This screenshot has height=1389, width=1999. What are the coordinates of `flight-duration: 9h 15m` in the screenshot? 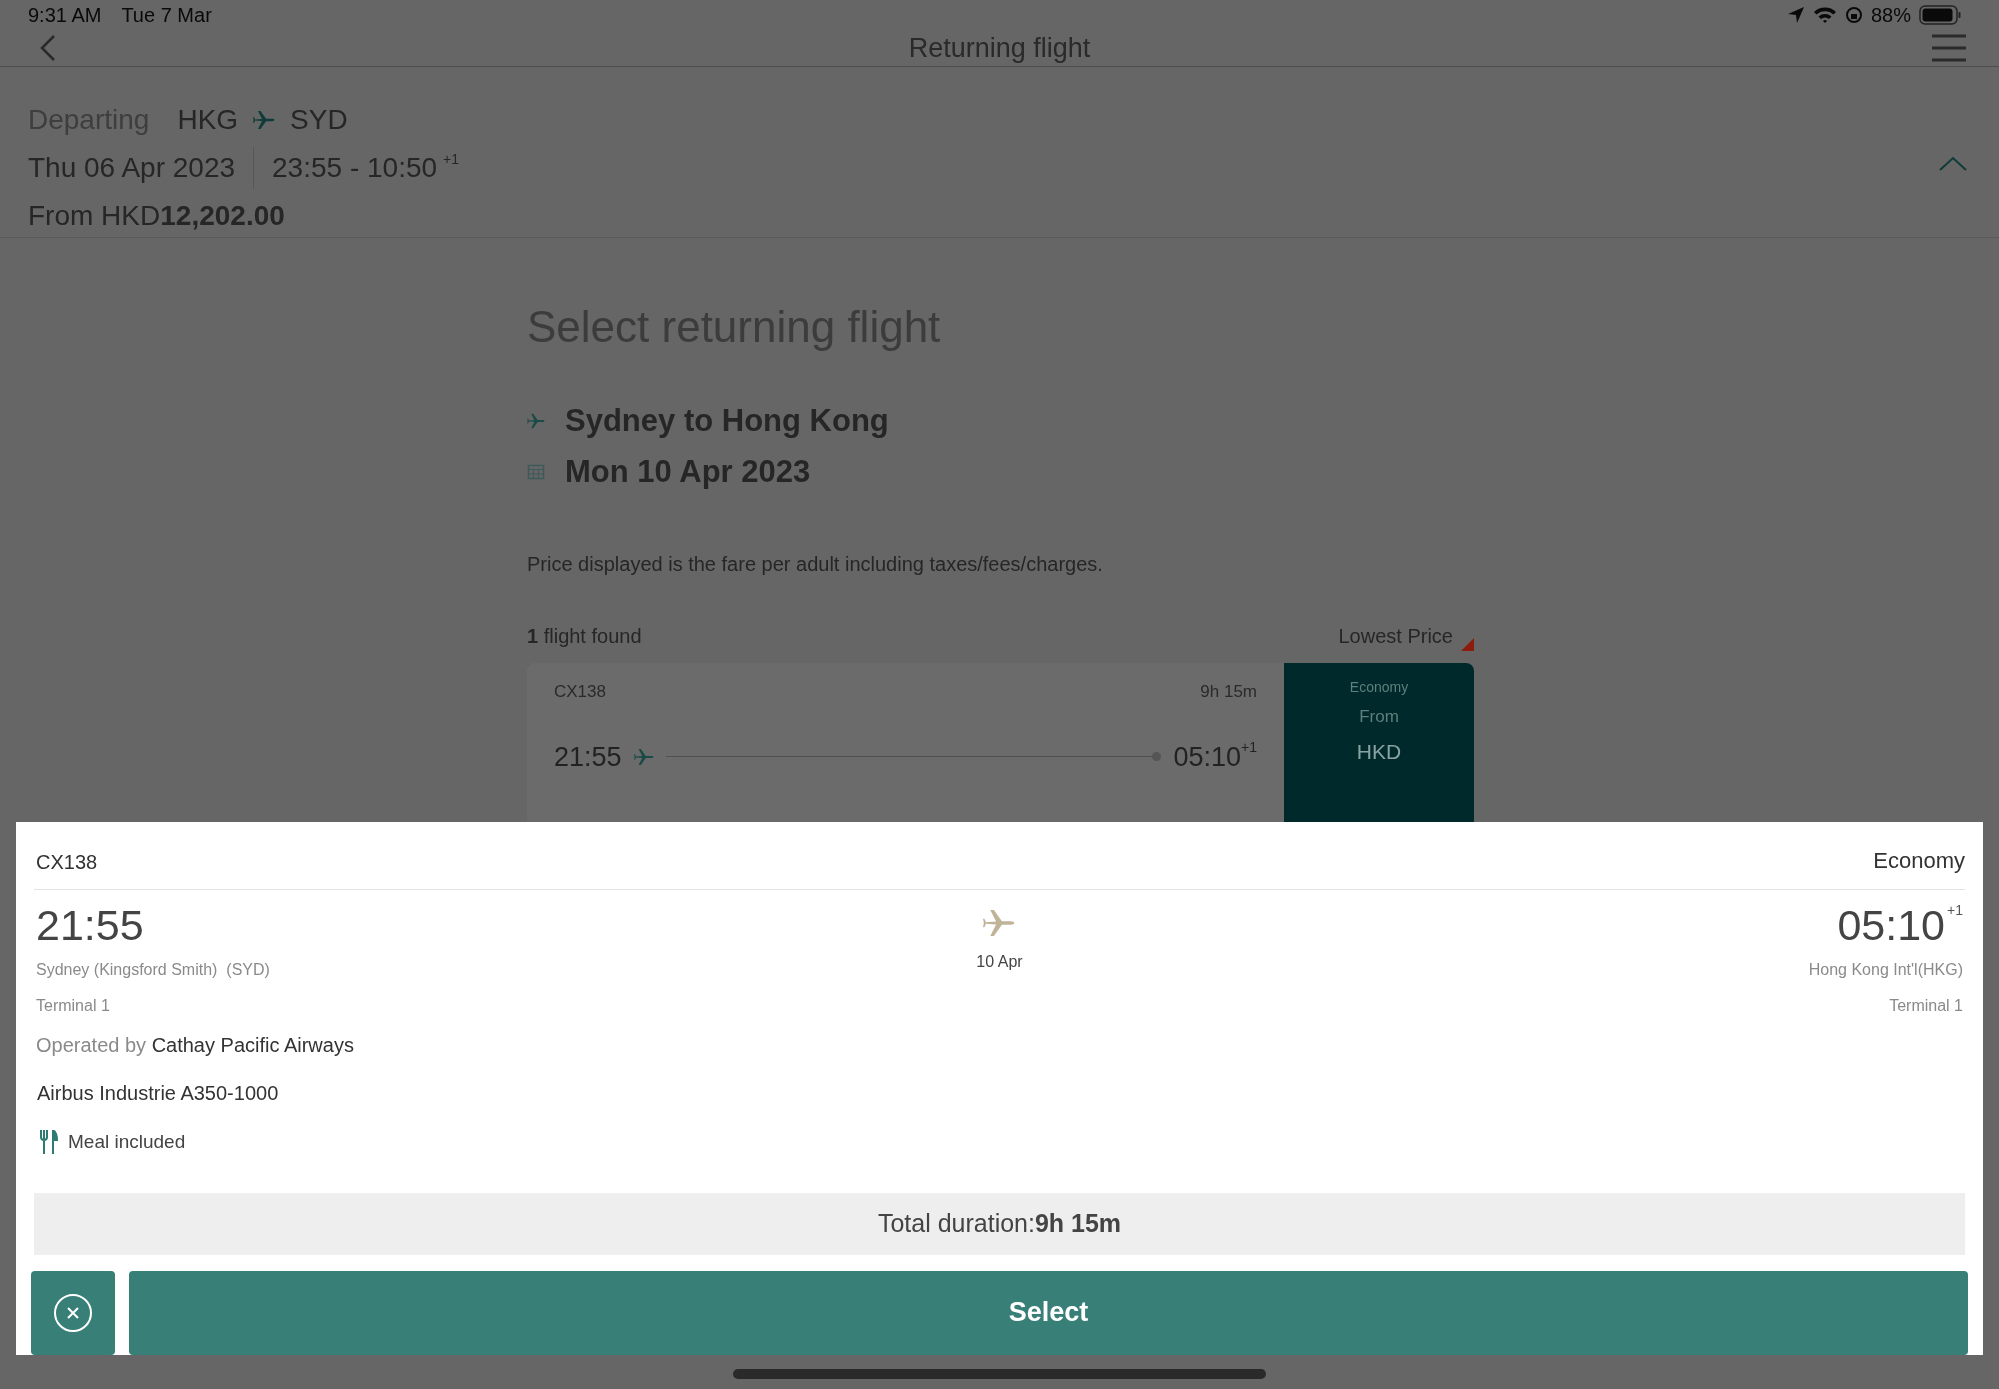 It's located at (1228, 692).